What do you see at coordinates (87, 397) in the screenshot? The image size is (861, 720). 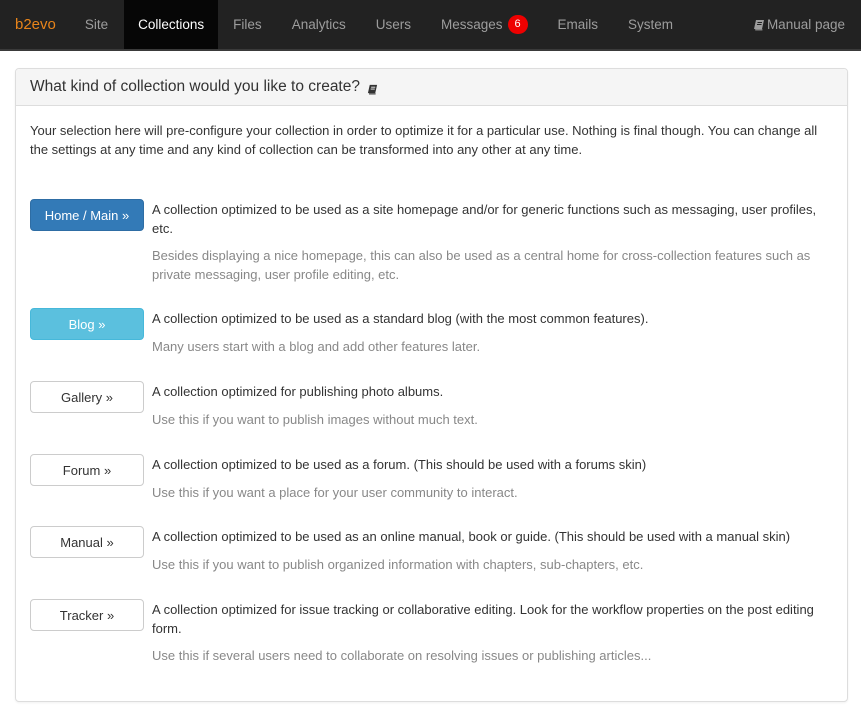 I see `gallery-button: Gallery »` at bounding box center [87, 397].